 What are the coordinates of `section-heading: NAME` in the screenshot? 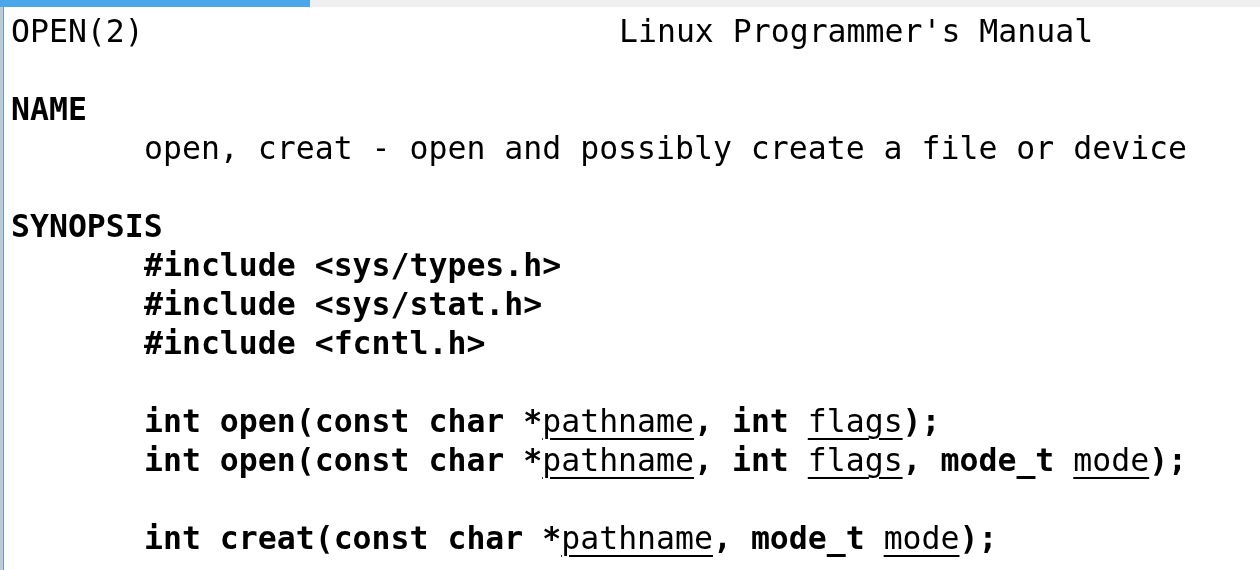 It's located at (49, 109).